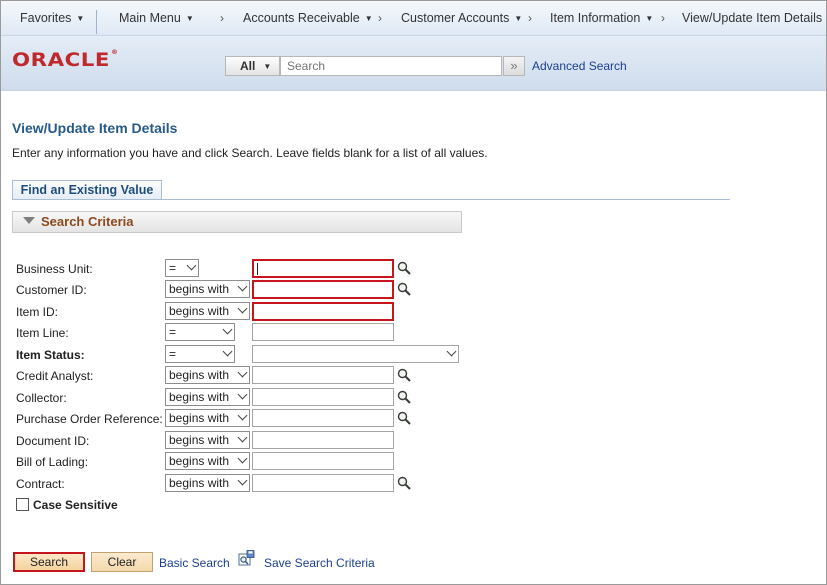 The height and width of the screenshot is (585, 827). I want to click on search-go-button: », so click(514, 66).